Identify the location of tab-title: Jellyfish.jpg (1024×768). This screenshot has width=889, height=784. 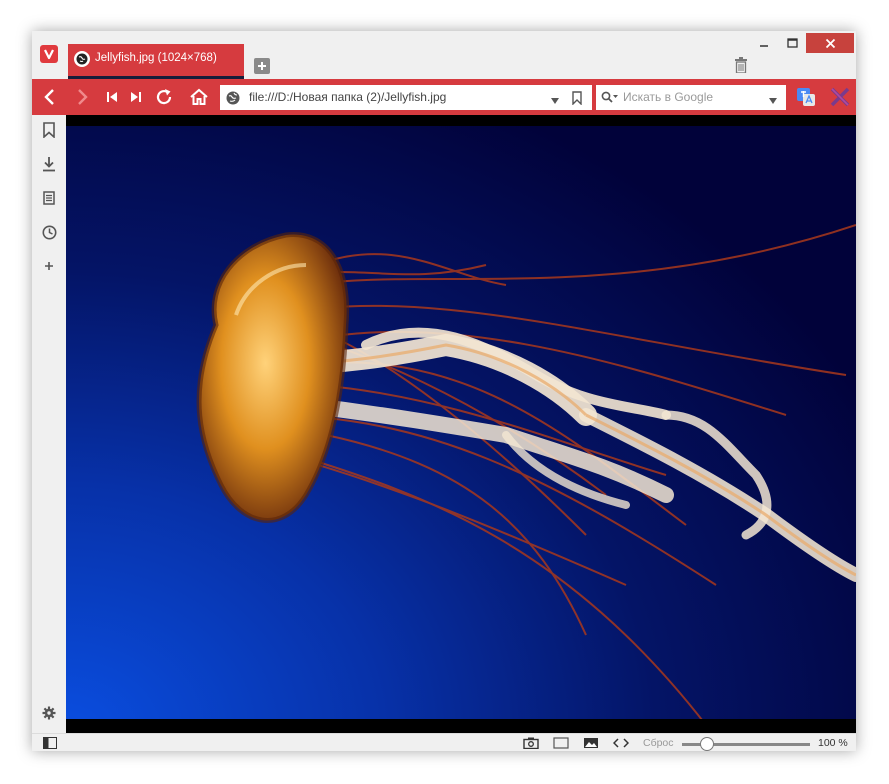
(156, 58).